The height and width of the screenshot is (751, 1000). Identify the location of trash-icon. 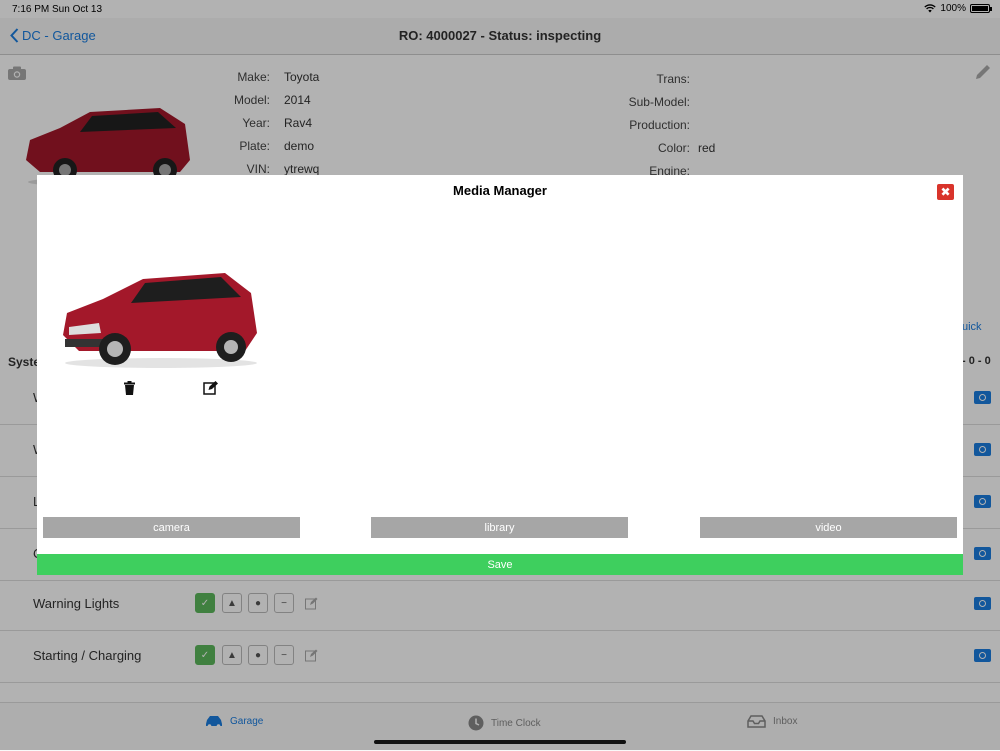
(129, 388).